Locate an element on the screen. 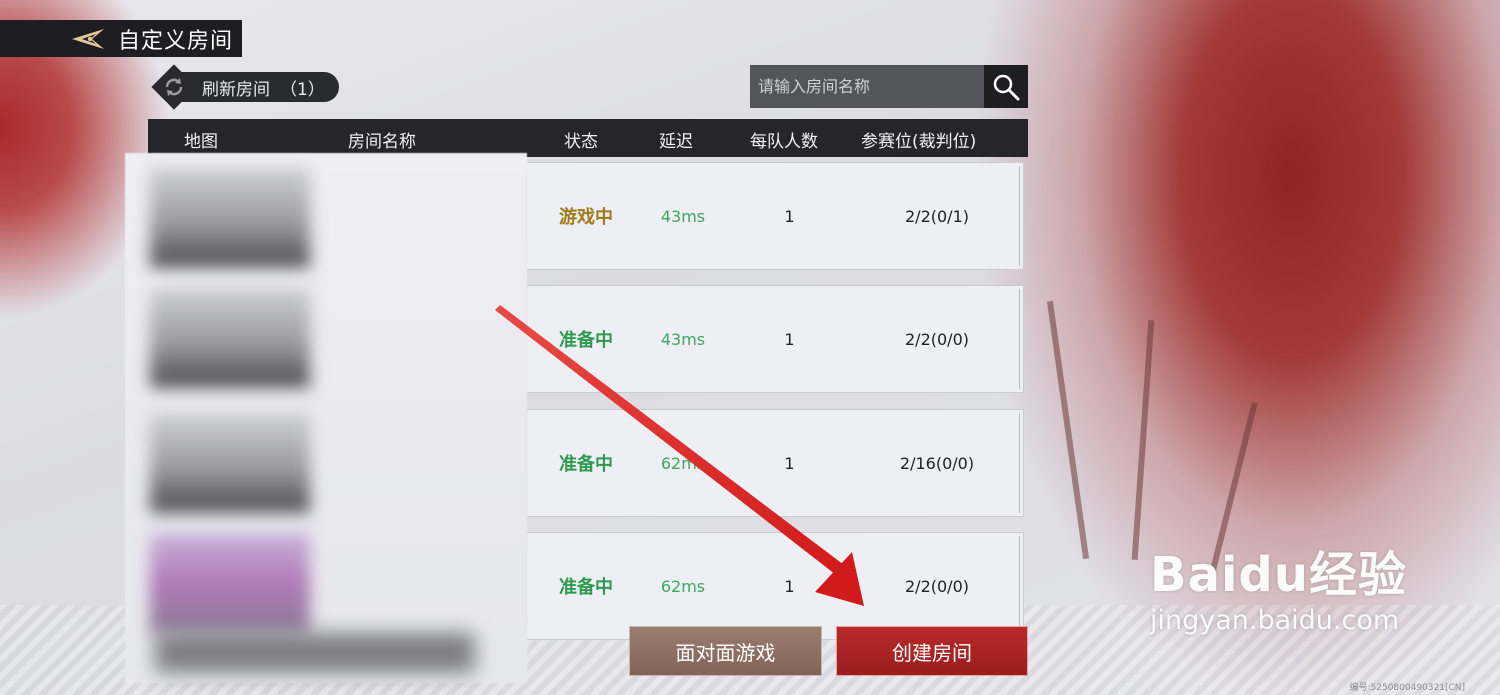 The height and width of the screenshot is (695, 1500). column-header-status: 状态 is located at coordinates (581, 142).